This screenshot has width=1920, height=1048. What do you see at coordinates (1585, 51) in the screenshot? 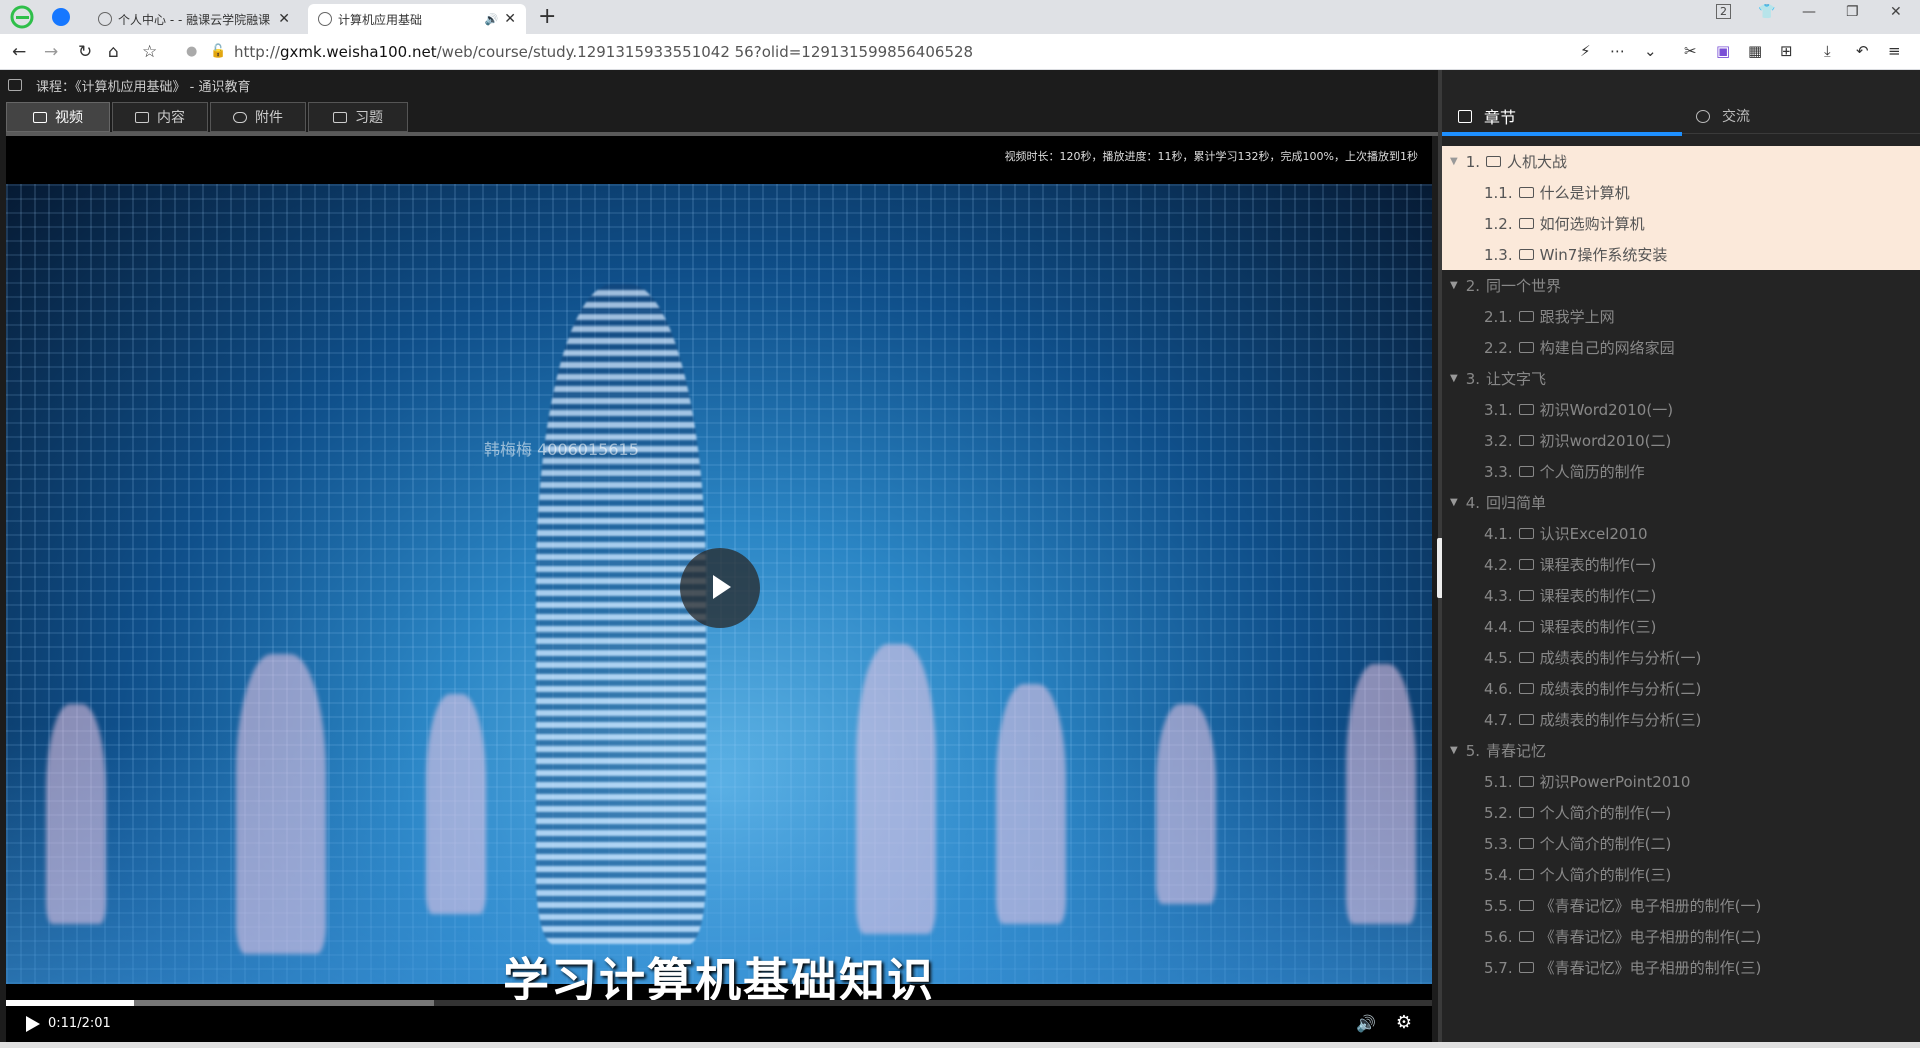
I see `lightning-icon: ⚡` at bounding box center [1585, 51].